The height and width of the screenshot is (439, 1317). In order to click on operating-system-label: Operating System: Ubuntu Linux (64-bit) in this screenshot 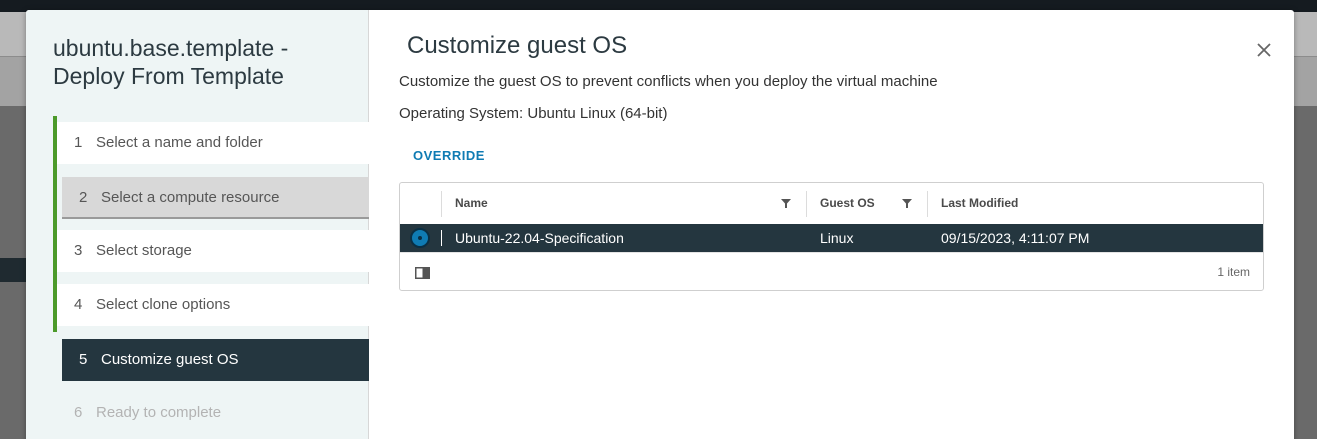, I will do `click(533, 113)`.